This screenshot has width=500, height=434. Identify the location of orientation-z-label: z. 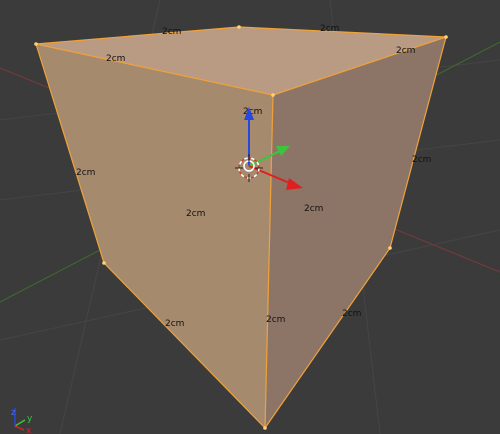
(13, 413).